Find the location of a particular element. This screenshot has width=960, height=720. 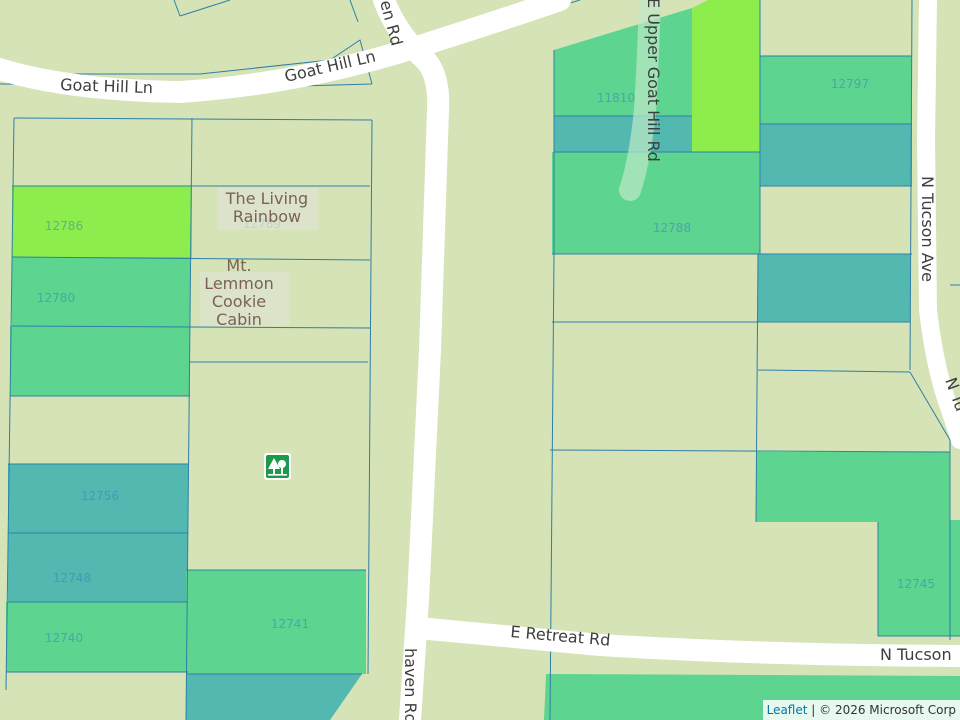

parcel-east-green is located at coordinates (853, 487).